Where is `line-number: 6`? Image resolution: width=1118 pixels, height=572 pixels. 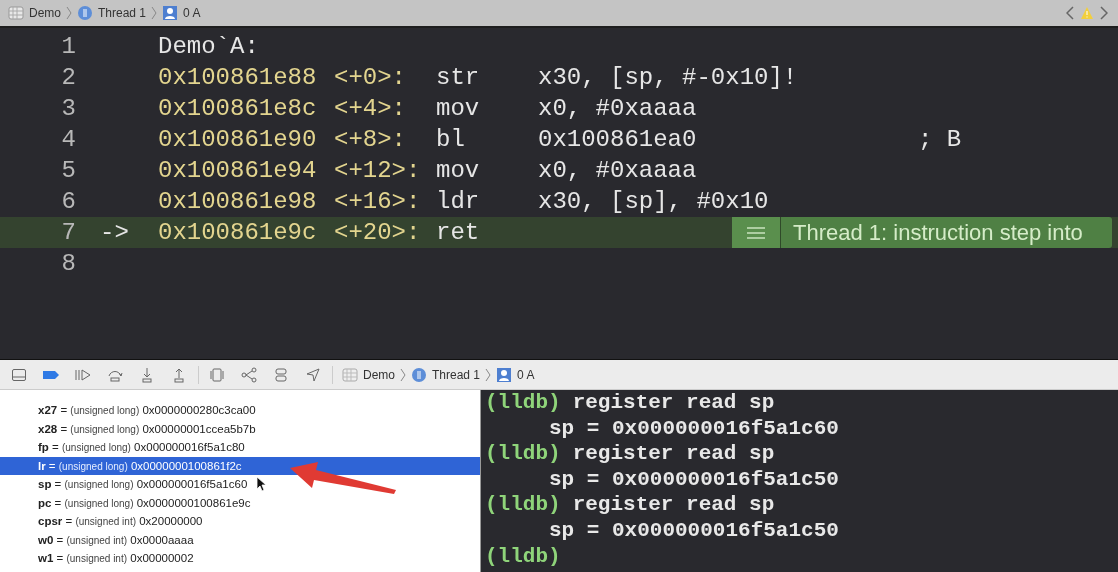
line-number: 6 is located at coordinates (68, 201).